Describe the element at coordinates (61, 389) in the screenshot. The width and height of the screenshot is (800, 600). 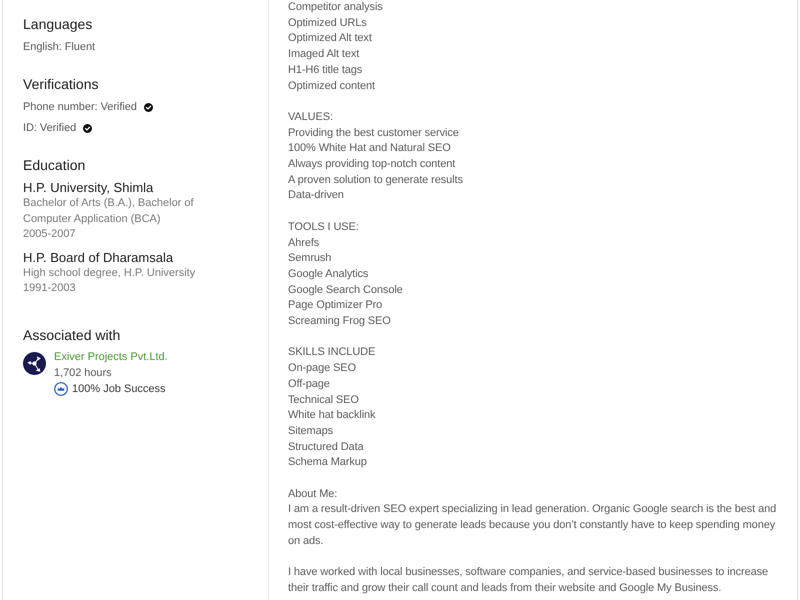
I see `crown-badge-icon` at that location.